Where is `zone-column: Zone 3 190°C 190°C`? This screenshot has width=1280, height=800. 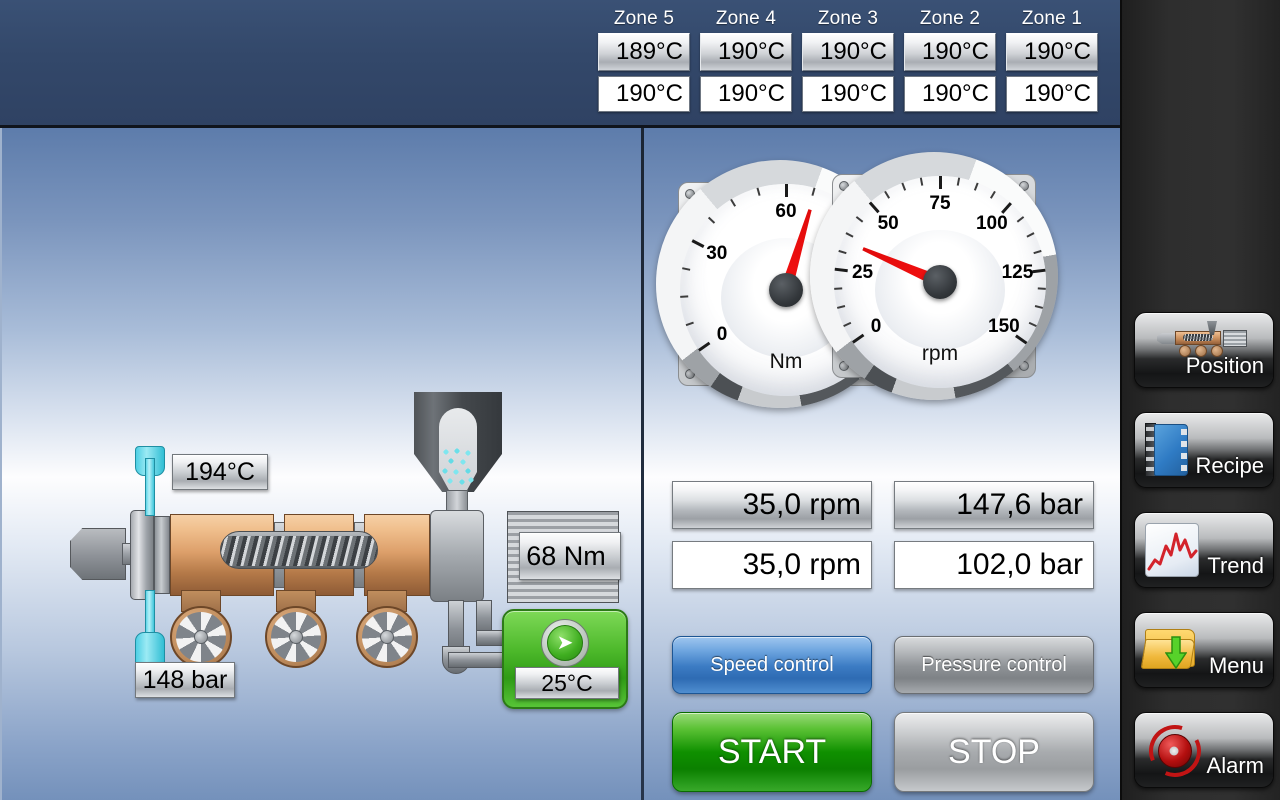
zone-column: Zone 3 190°C 190°C is located at coordinates (848, 59).